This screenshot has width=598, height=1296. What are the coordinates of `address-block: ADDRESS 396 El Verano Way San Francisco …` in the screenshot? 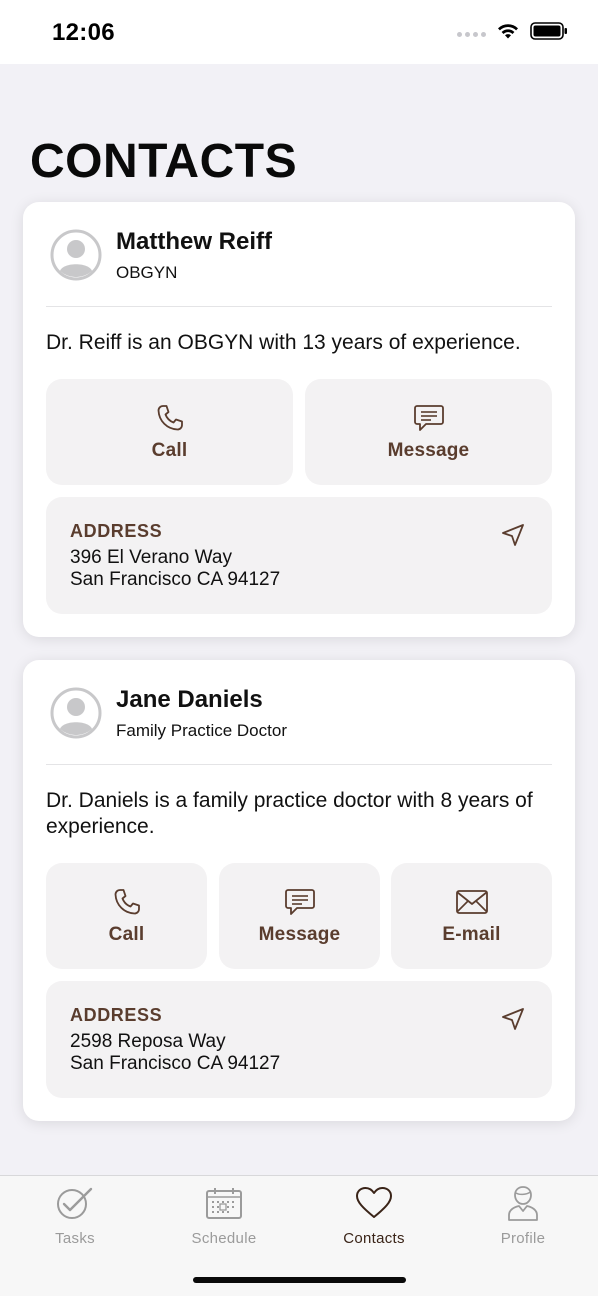 It's located at (299, 555).